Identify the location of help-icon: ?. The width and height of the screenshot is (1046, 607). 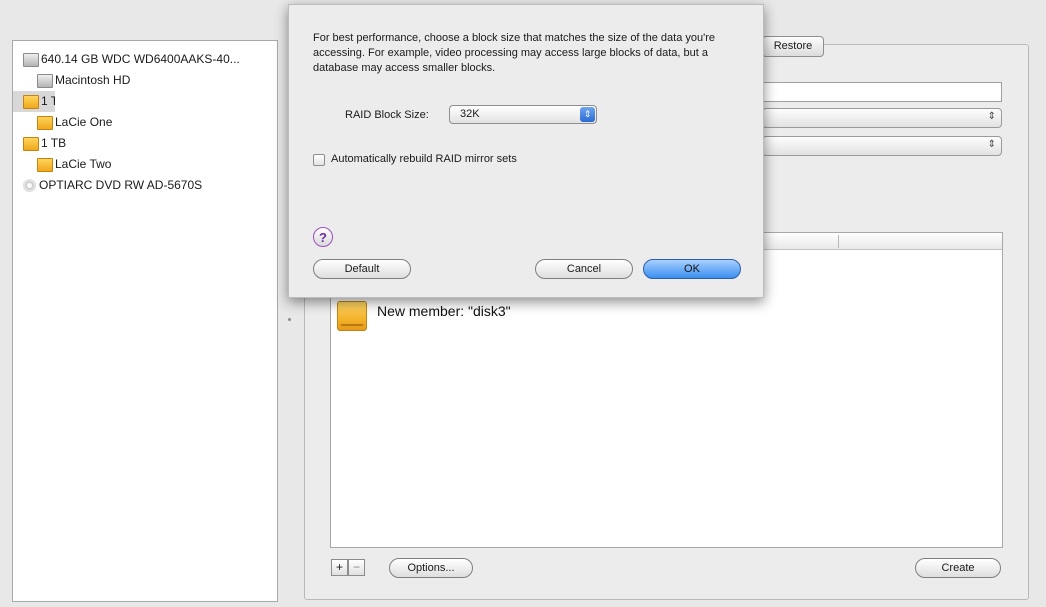
(323, 237).